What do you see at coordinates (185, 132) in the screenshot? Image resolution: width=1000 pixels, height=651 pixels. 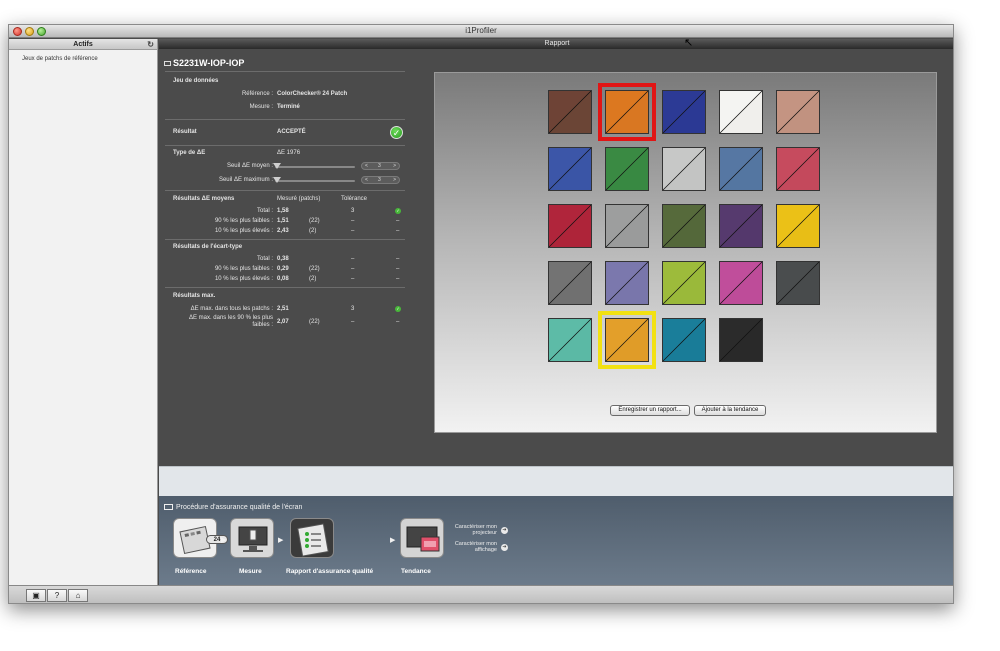 I see `result-label: Résultat` at bounding box center [185, 132].